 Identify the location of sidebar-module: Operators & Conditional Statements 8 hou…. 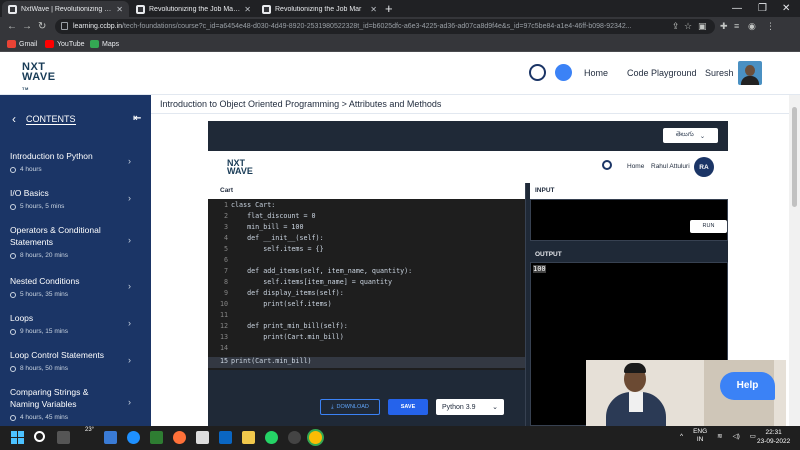
(77, 241).